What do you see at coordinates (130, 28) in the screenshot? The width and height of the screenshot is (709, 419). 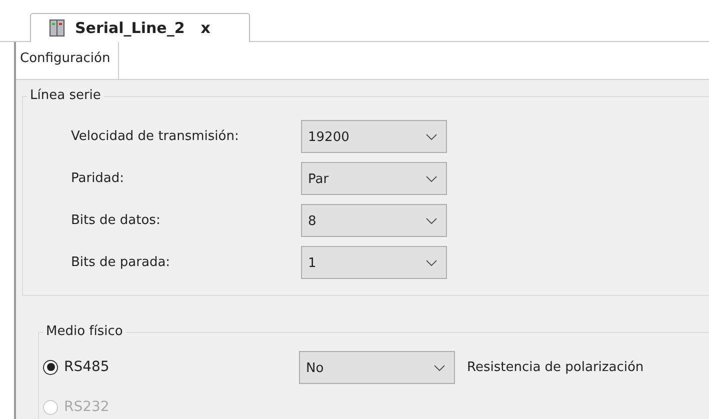 I see `tab-title: Serial_Line_2` at bounding box center [130, 28].